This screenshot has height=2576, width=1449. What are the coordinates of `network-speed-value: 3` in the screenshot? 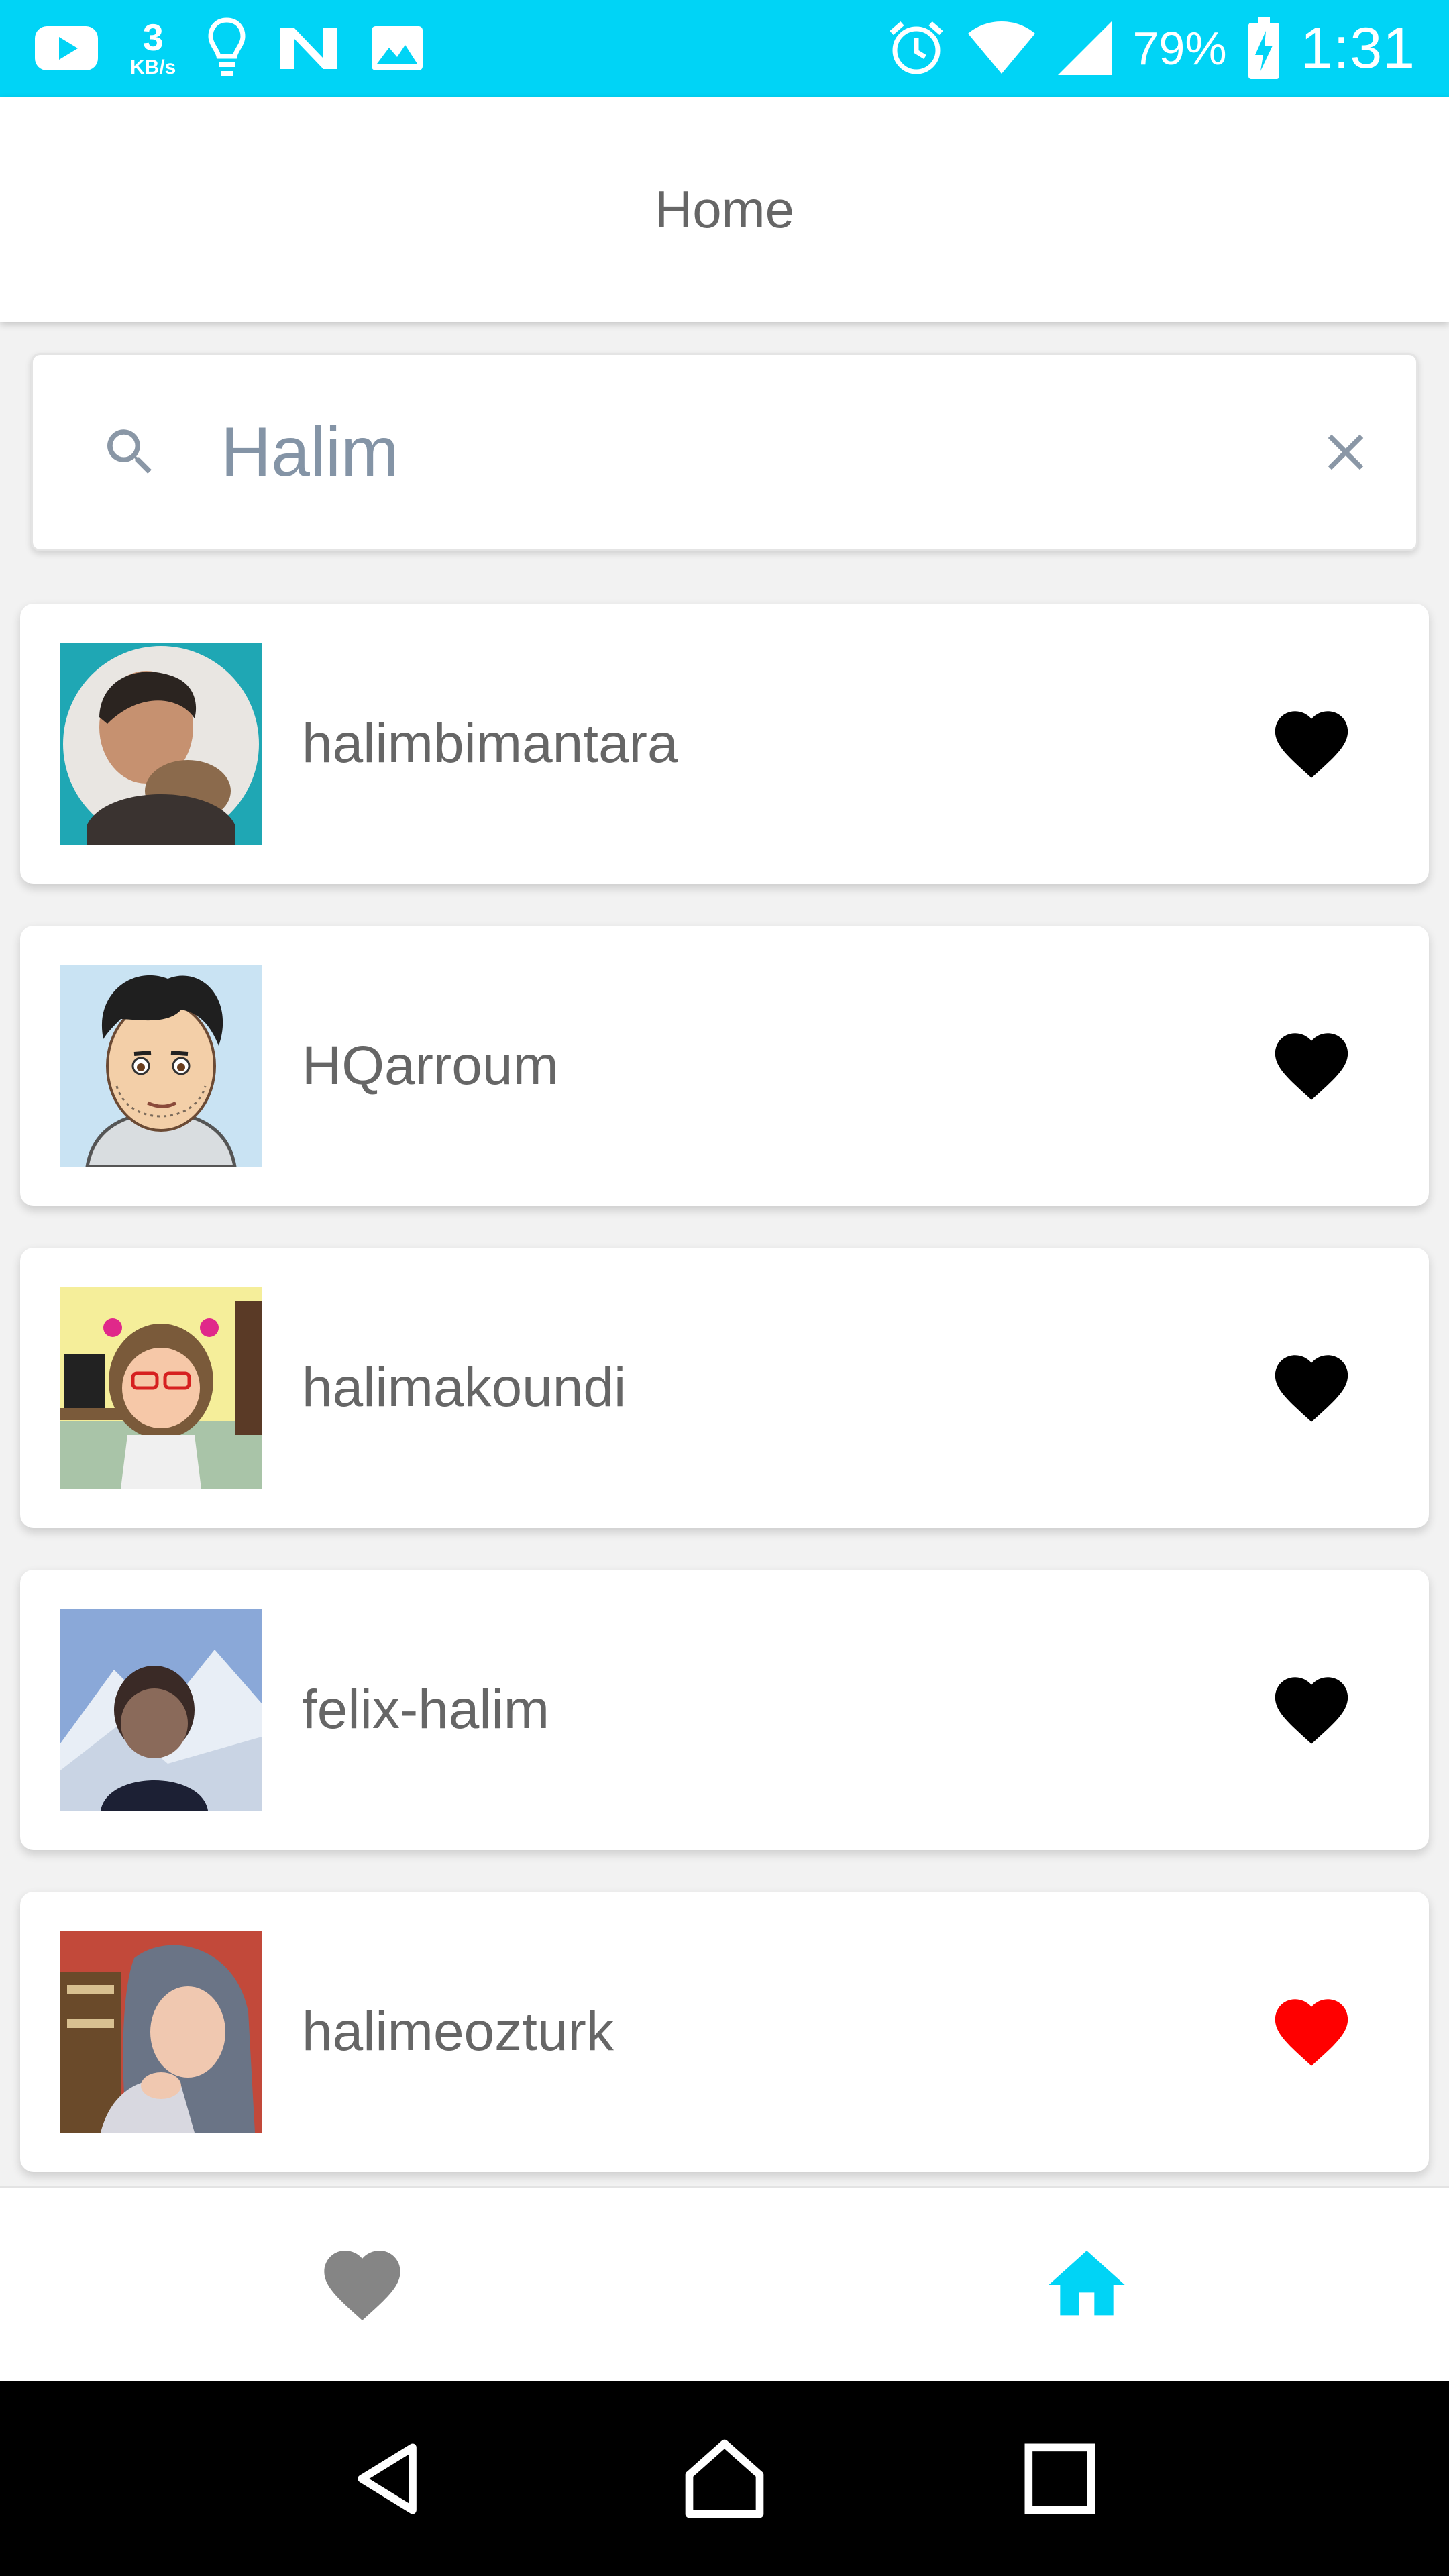 It's located at (153, 37).